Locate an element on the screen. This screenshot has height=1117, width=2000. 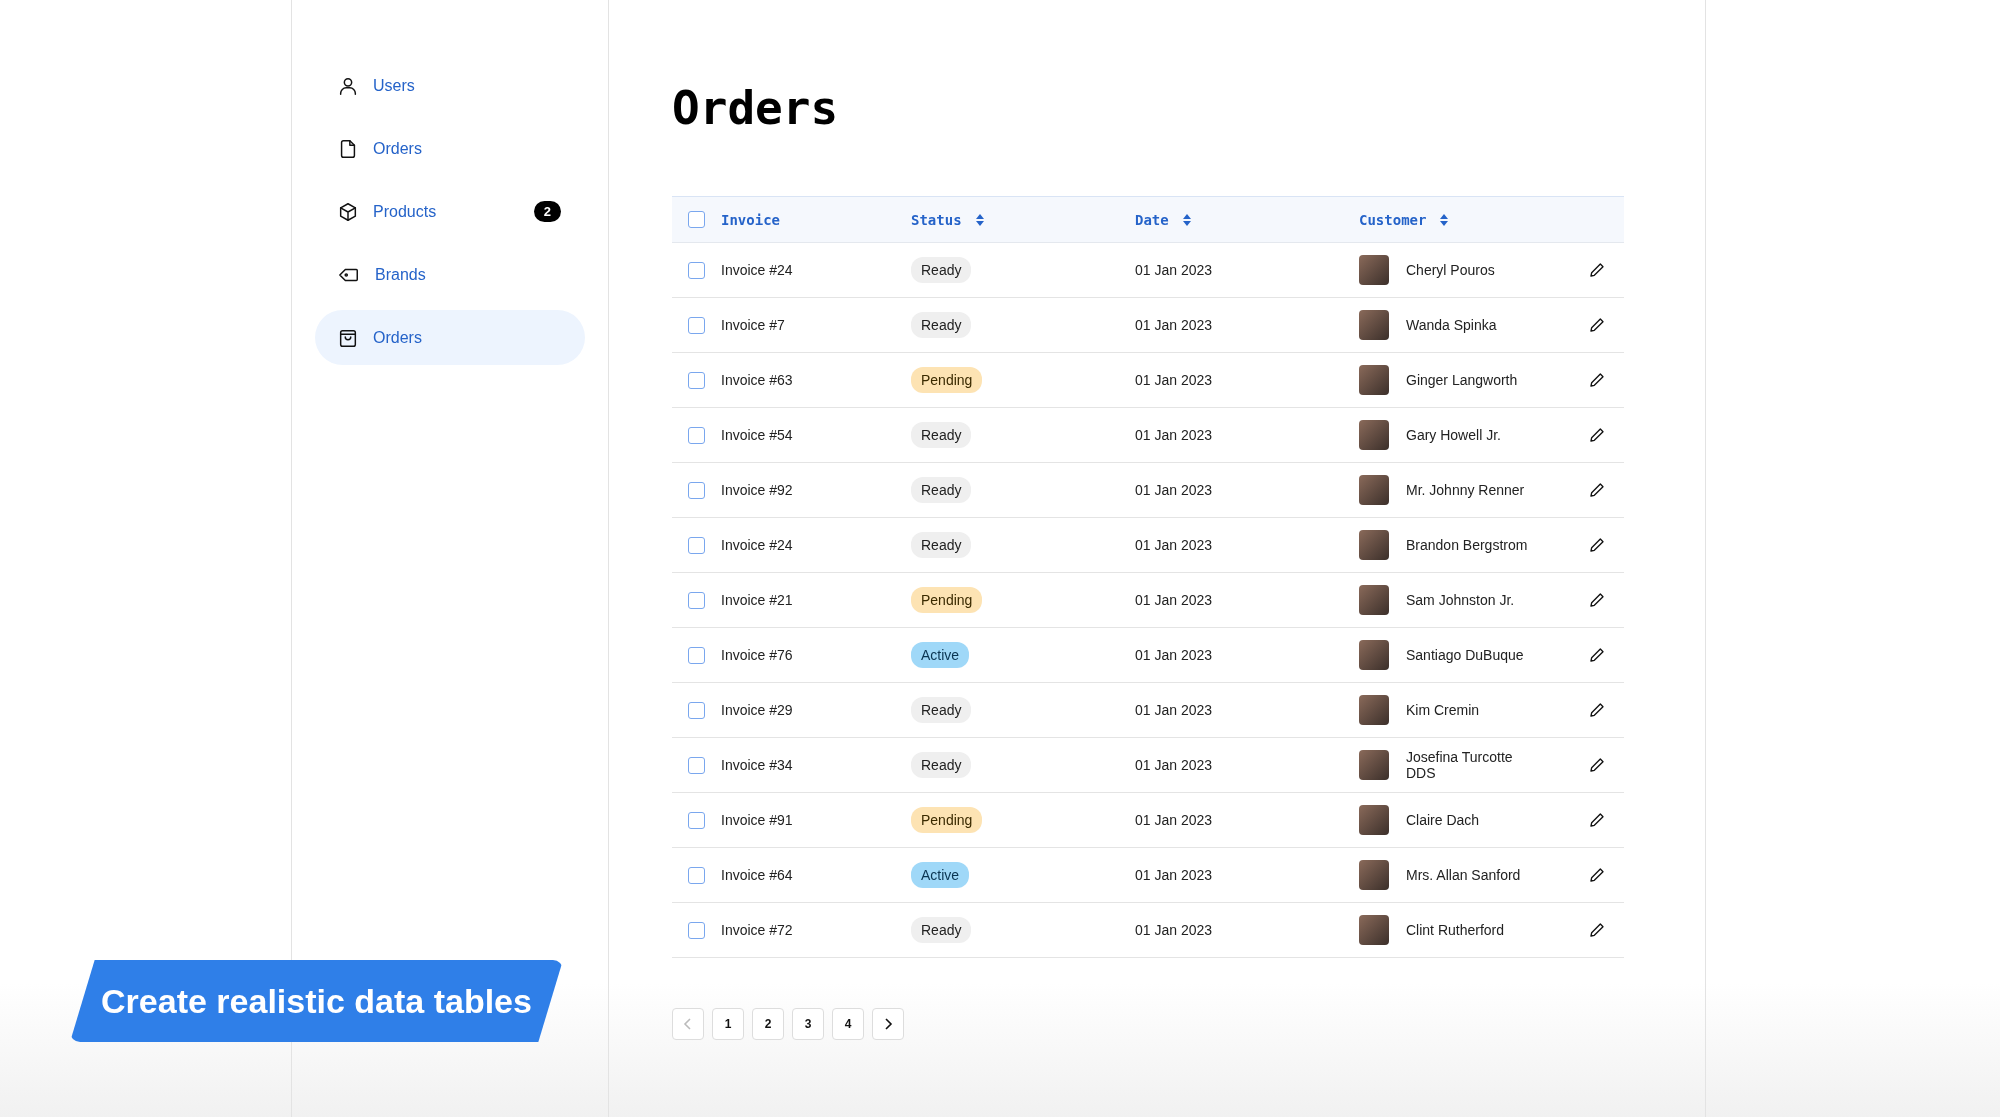
invoice-cell-text: Invoice #64 is located at coordinates (757, 875).